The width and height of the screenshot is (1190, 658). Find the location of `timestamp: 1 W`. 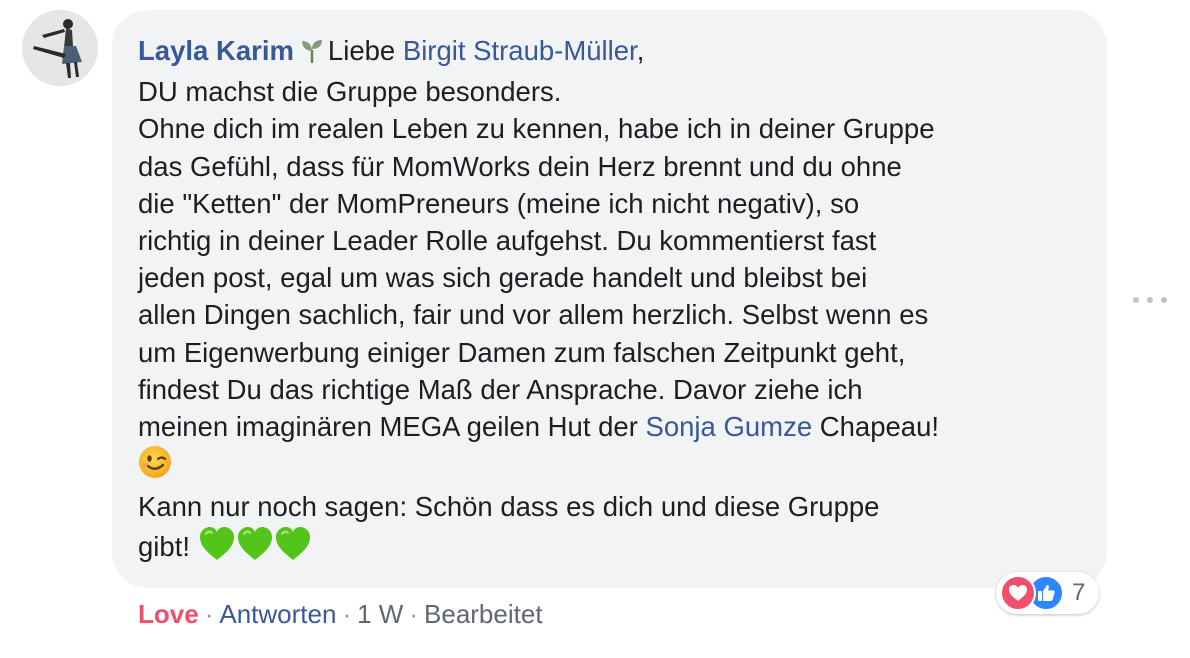

timestamp: 1 W is located at coordinates (380, 614).